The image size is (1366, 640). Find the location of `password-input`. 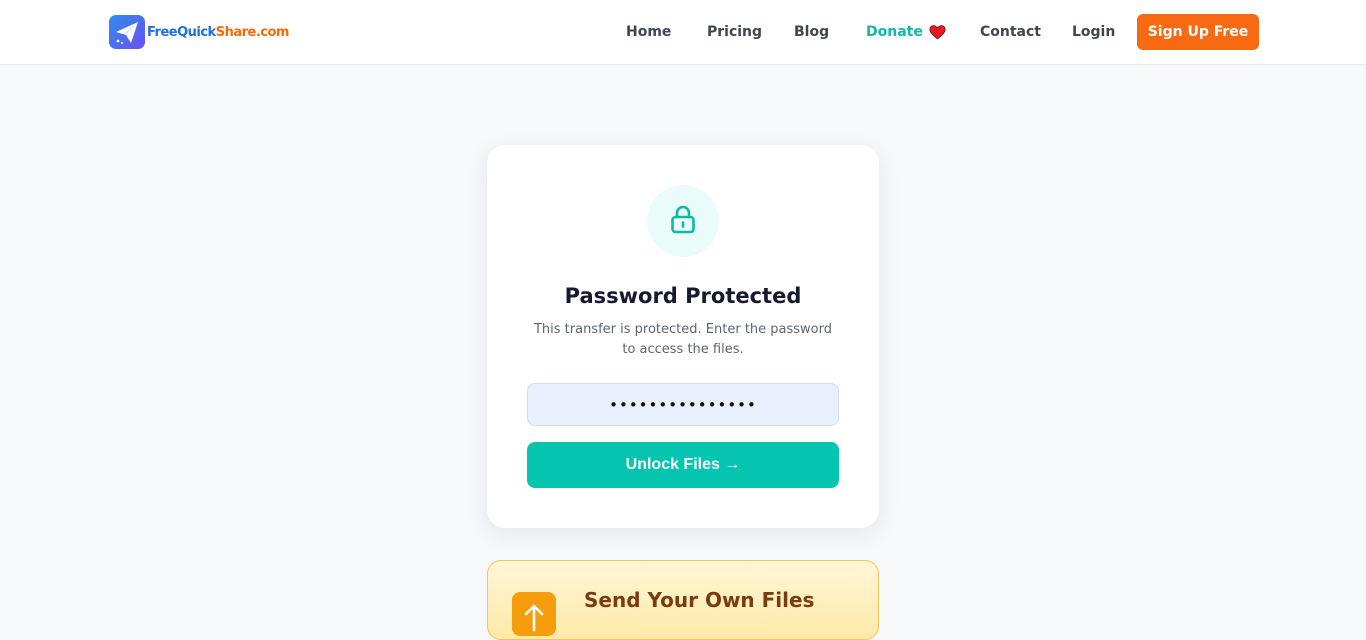

password-input is located at coordinates (683, 404).